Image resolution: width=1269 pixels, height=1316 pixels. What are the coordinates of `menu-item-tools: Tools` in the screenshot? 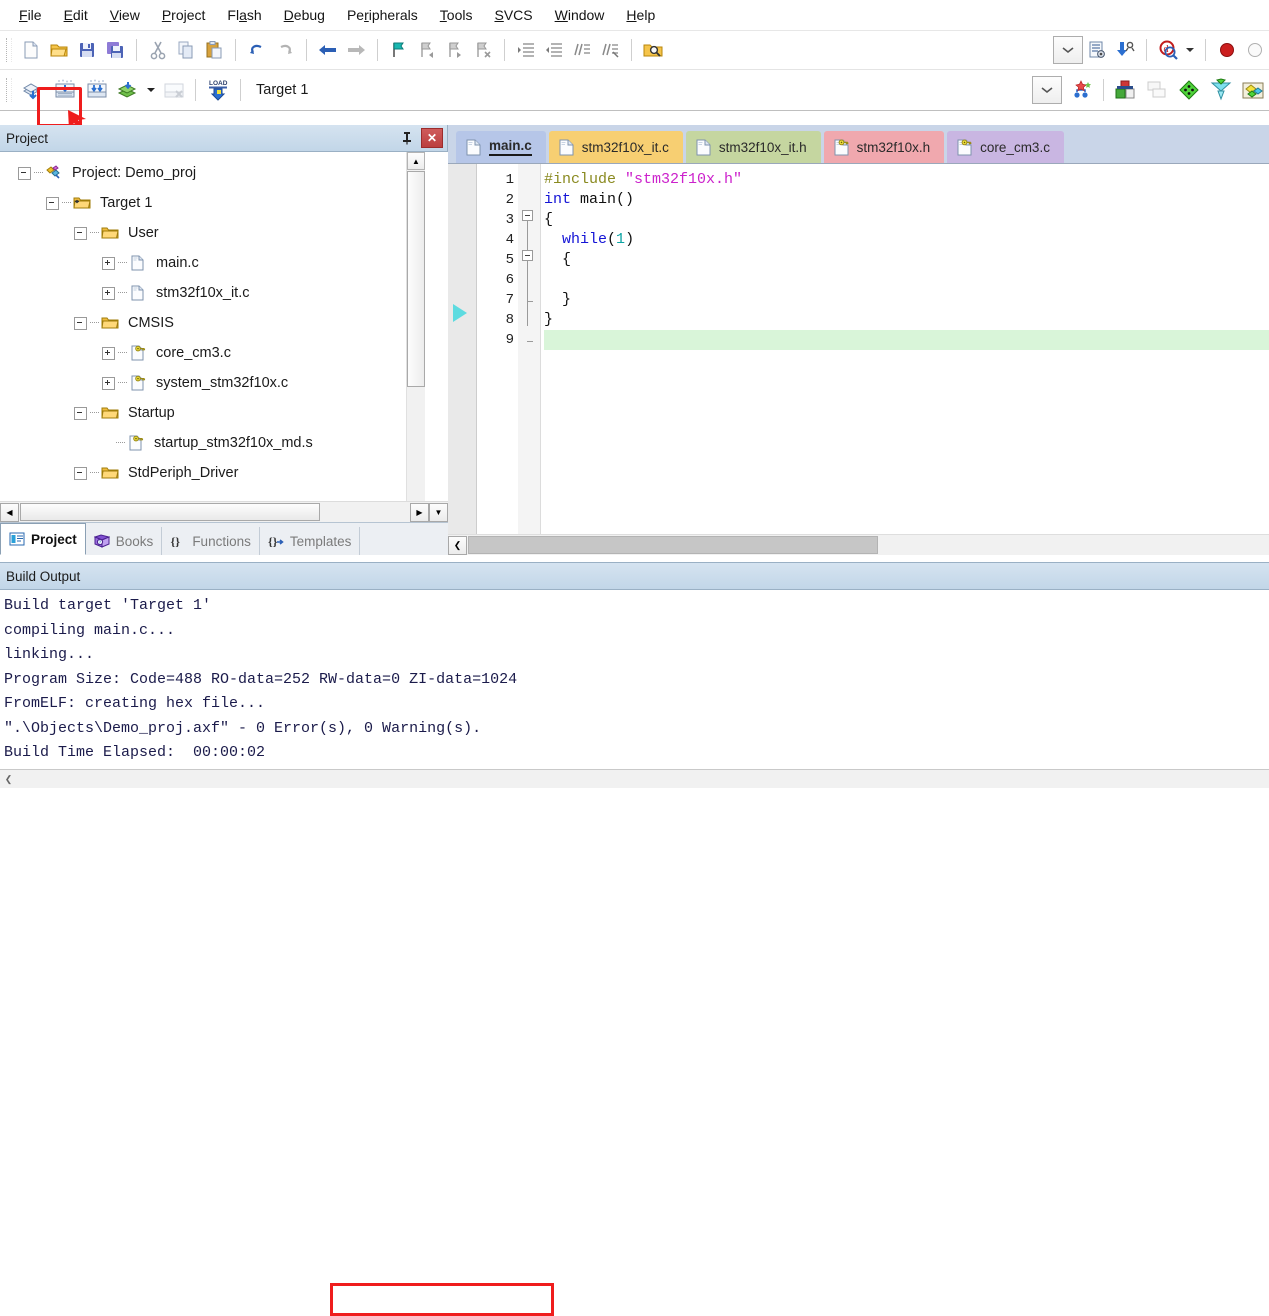 It's located at (456, 15).